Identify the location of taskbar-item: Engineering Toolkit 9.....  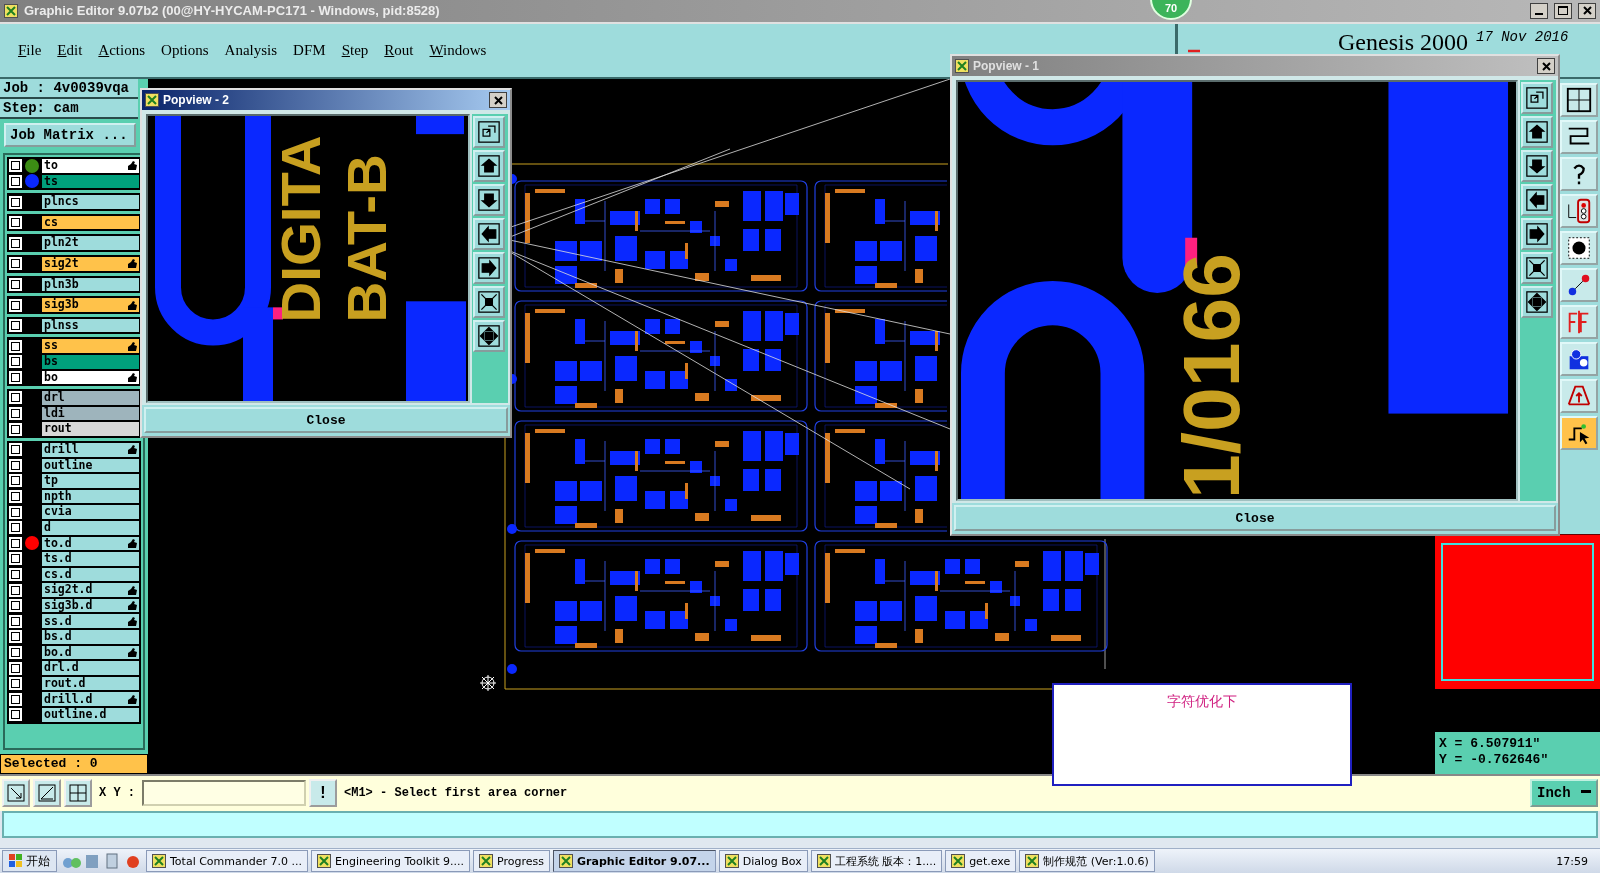
(391, 861).